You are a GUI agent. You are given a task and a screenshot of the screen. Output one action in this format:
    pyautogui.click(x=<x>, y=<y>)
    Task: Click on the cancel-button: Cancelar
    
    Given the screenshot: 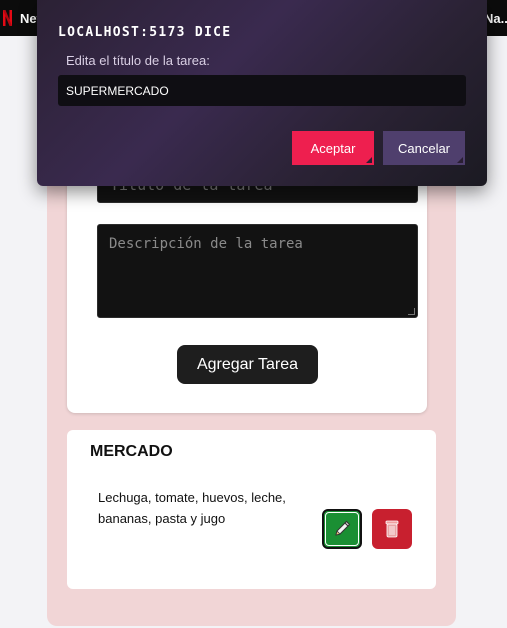 What is the action you would take?
    pyautogui.click(x=424, y=148)
    